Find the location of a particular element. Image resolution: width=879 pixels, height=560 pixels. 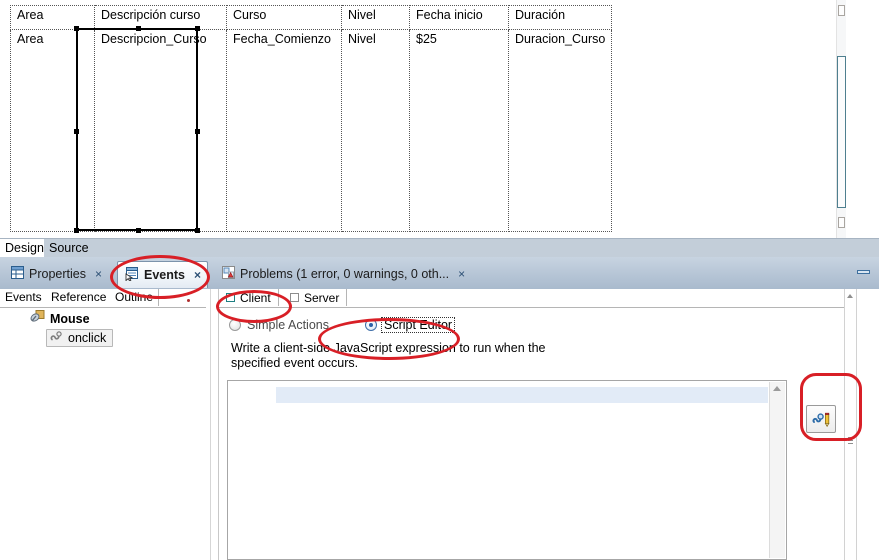

tab-events: Events × is located at coordinates (163, 274).